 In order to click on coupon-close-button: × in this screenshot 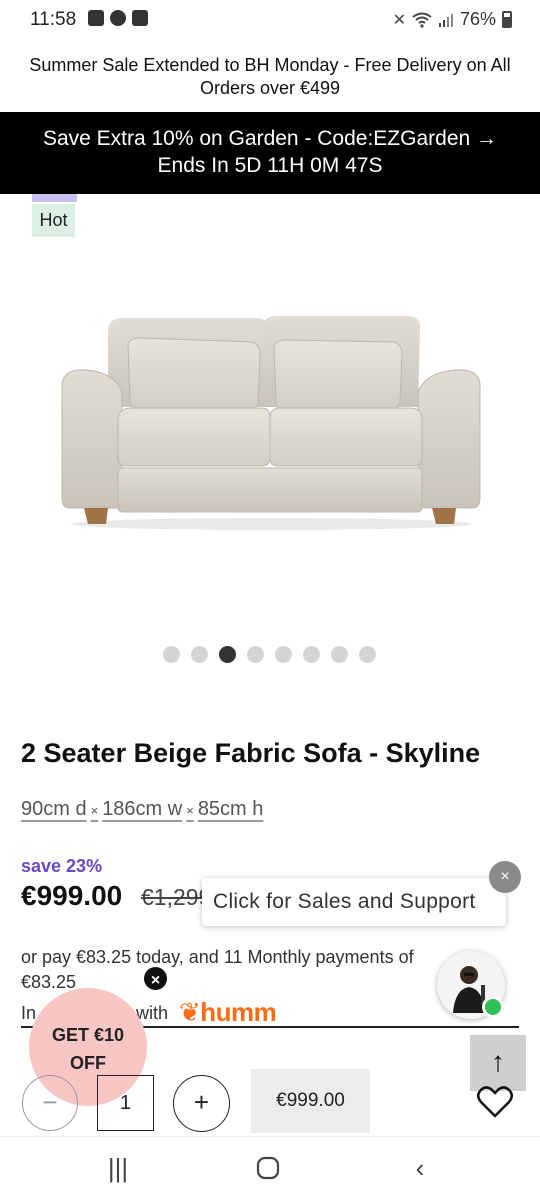, I will do `click(155, 978)`.